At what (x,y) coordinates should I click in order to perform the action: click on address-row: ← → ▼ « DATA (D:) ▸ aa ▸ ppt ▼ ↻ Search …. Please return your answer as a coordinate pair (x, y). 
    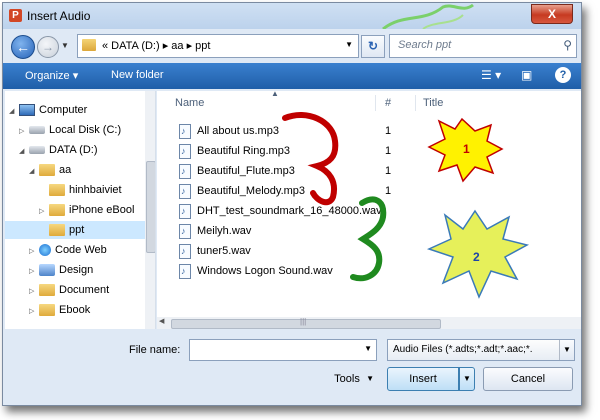
    Looking at the image, I should click on (292, 46).